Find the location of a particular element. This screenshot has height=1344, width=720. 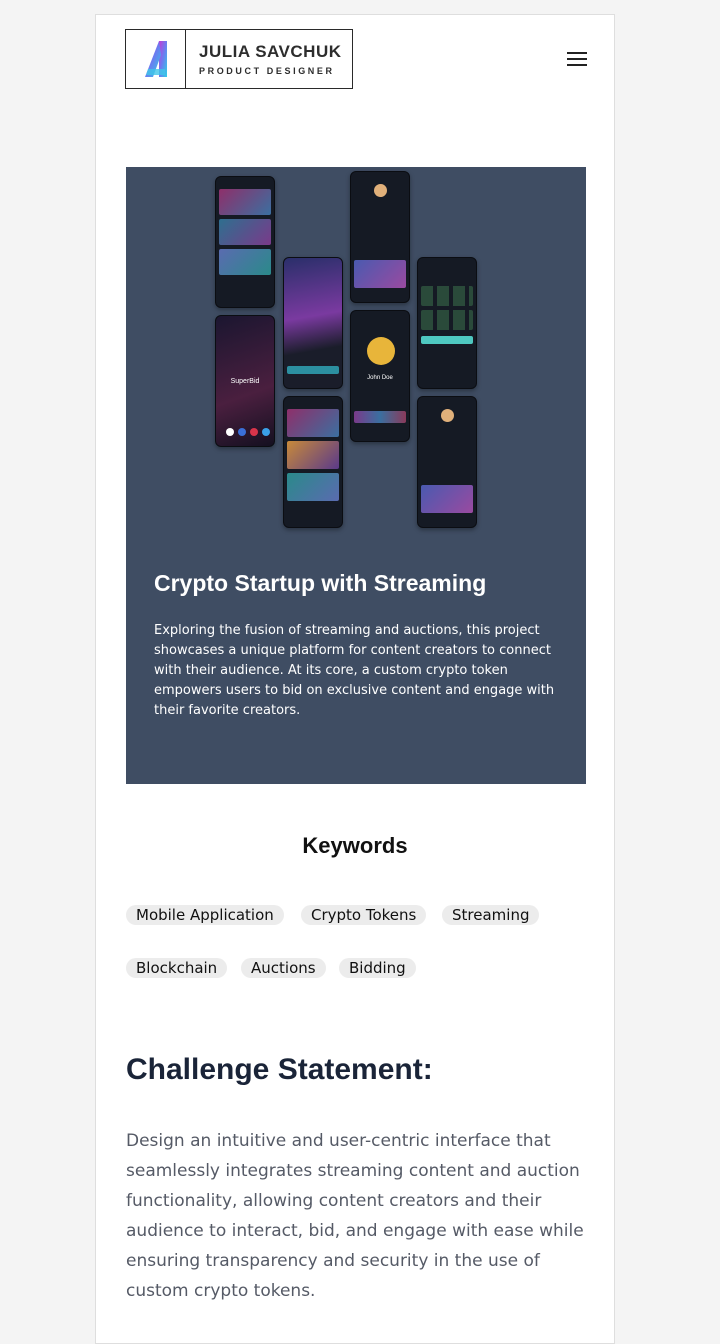

keyword-chip: Streaming is located at coordinates (491, 915).